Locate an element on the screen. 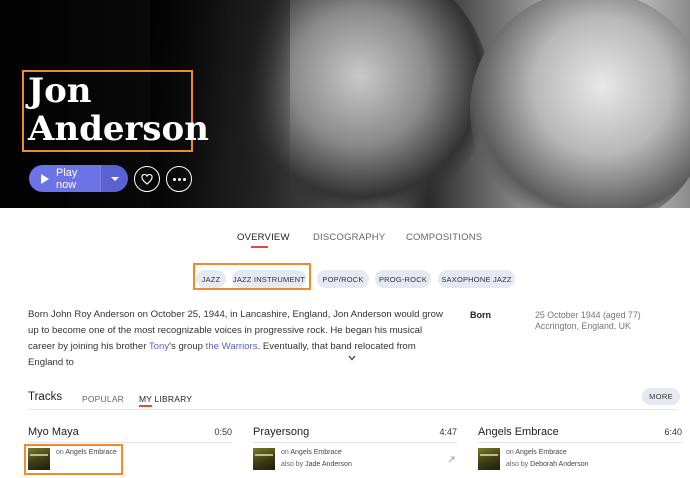  expand-bio-button is located at coordinates (352, 359).